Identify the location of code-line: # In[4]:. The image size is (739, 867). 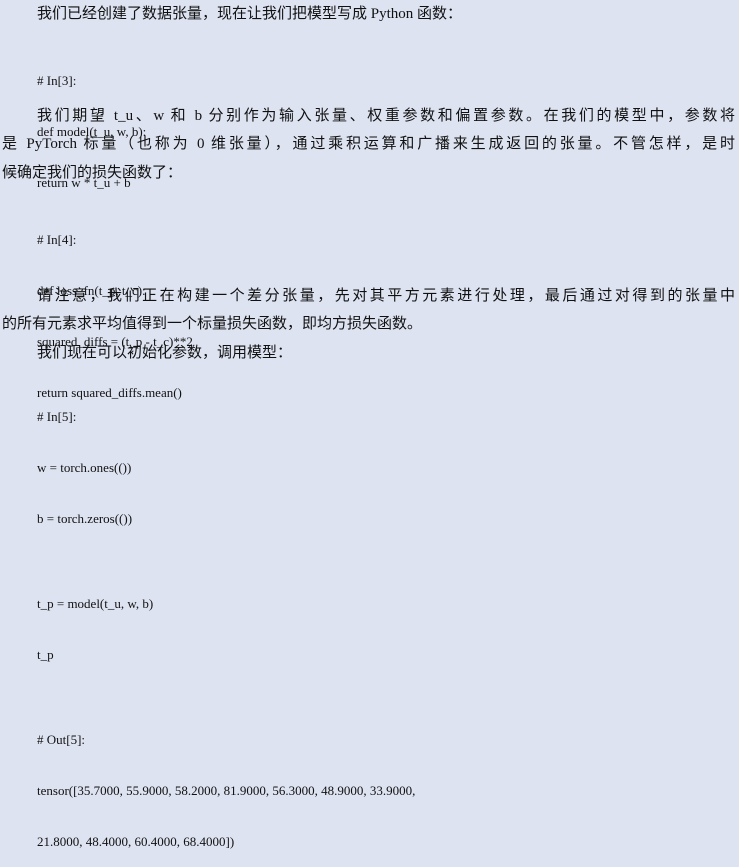
(57, 239).